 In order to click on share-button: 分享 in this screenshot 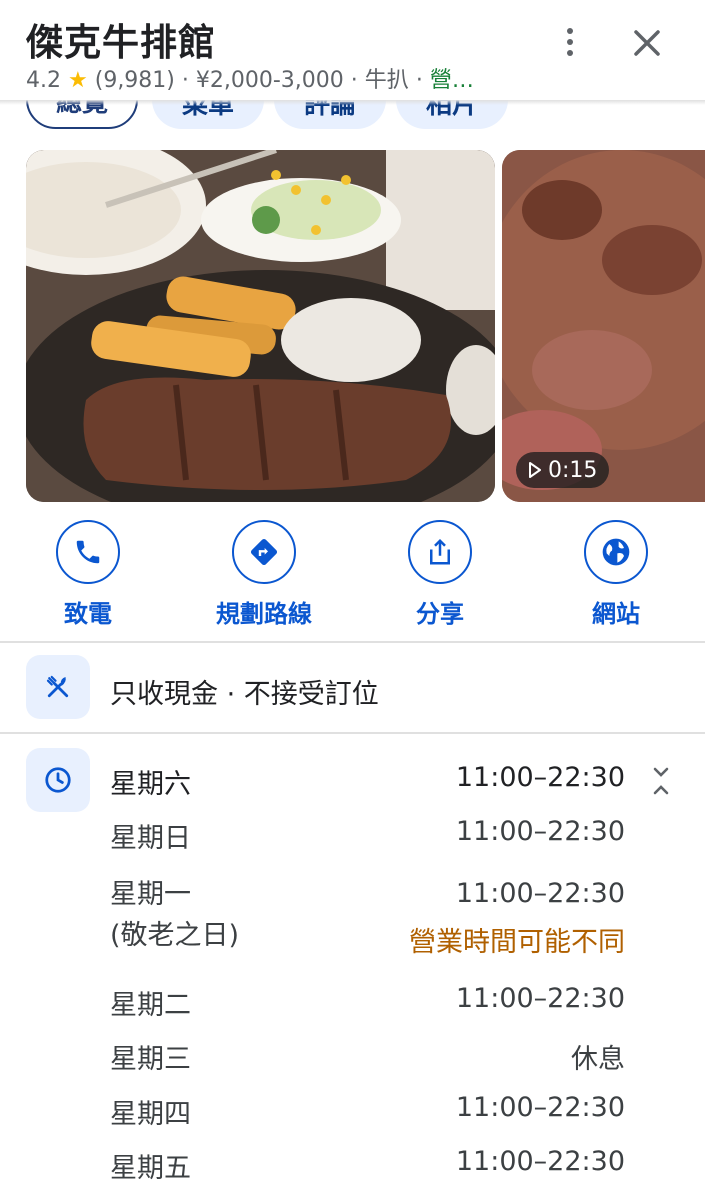, I will do `click(440, 574)`.